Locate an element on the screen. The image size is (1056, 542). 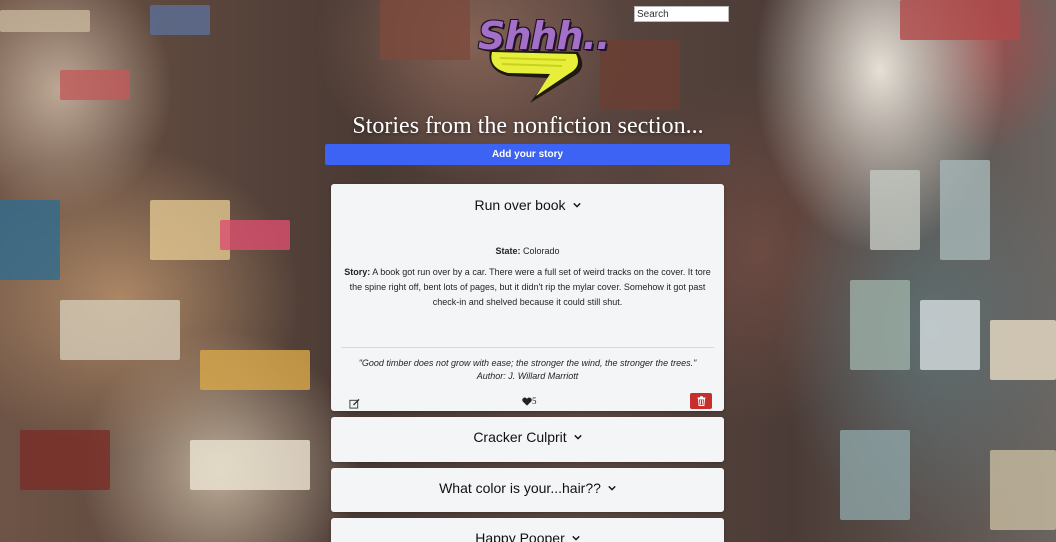
divider is located at coordinates (527, 347).